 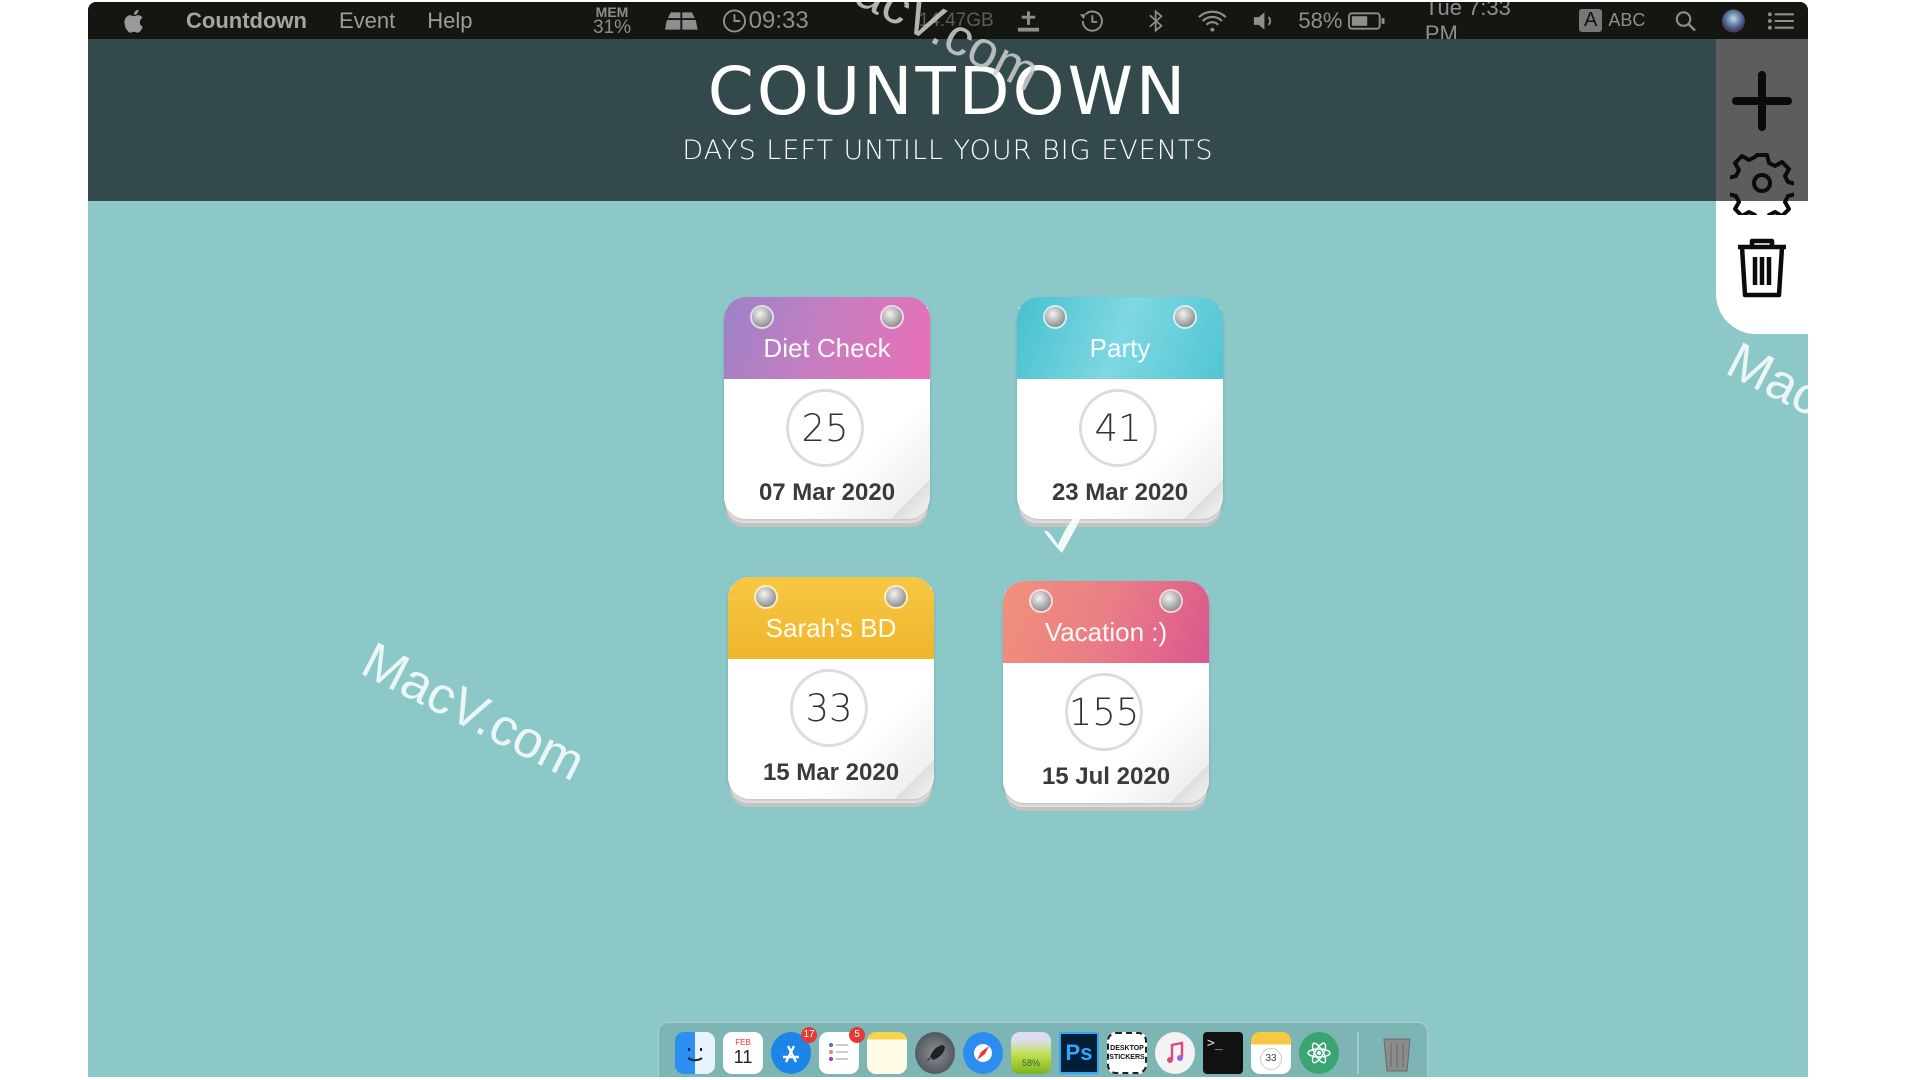 I want to click on dock-app-atom, so click(x=1319, y=1052).